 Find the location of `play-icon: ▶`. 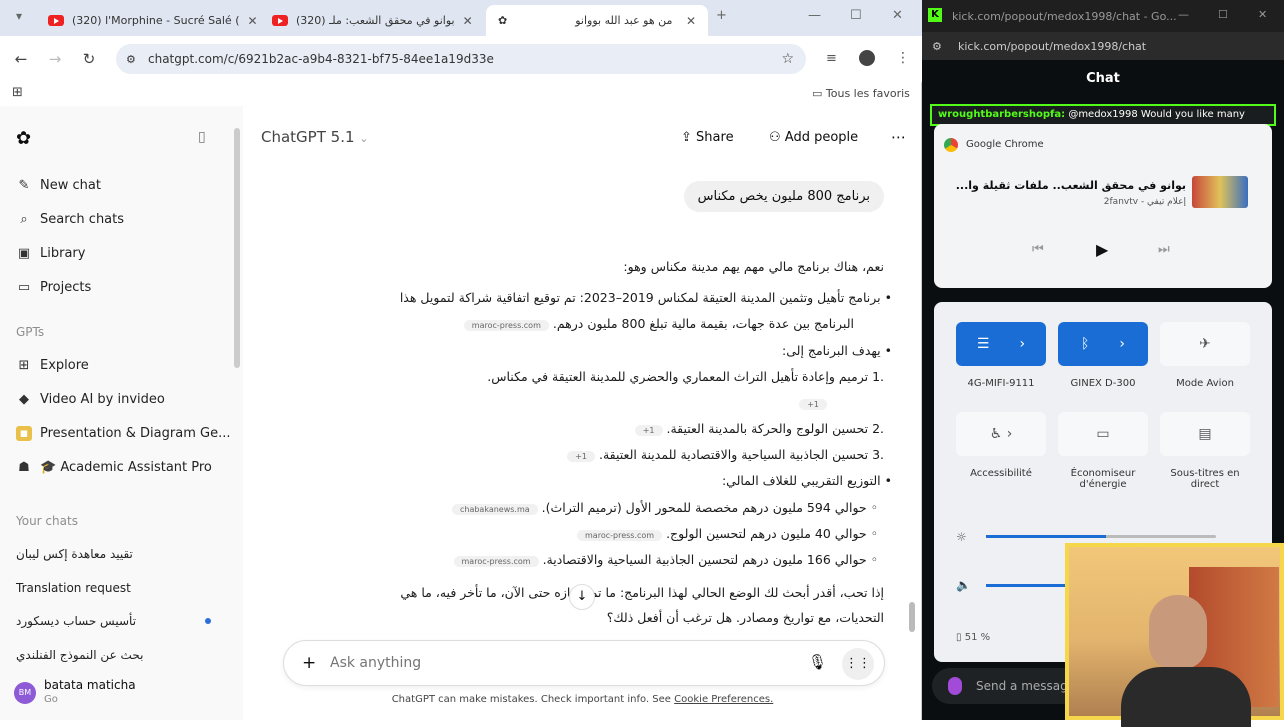

play-icon: ▶ is located at coordinates (1102, 249).